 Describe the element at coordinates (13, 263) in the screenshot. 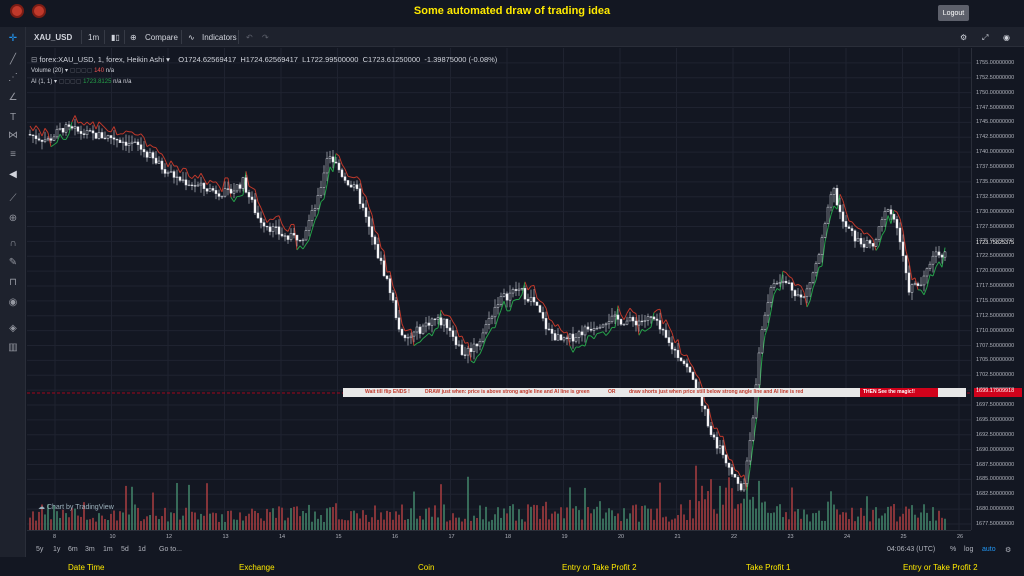

I see `lock-drawing-icon: ✎` at that location.